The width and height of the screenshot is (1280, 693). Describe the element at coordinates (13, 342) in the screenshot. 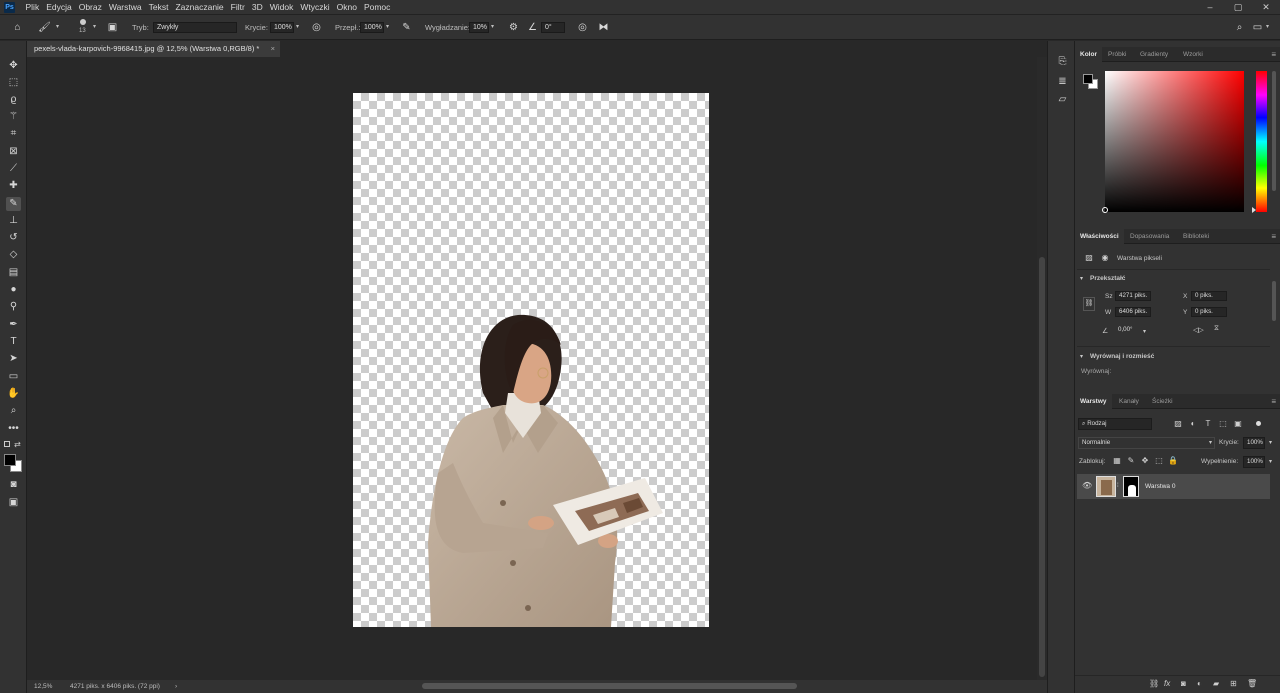

I see `type-tool-icon: T` at that location.